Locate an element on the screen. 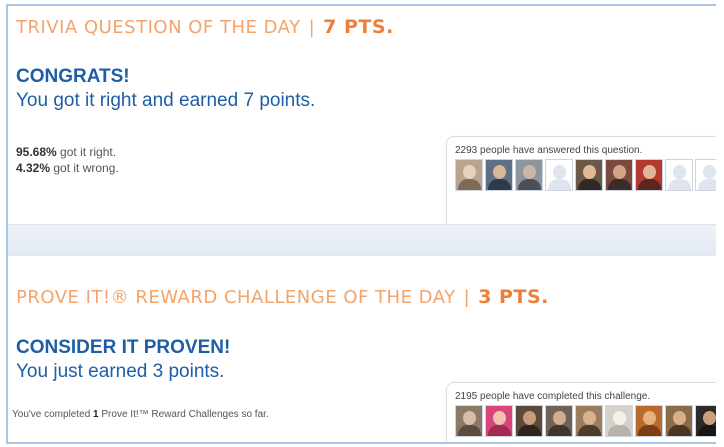  stat-wrong-pct: 4.32% is located at coordinates (33, 168).